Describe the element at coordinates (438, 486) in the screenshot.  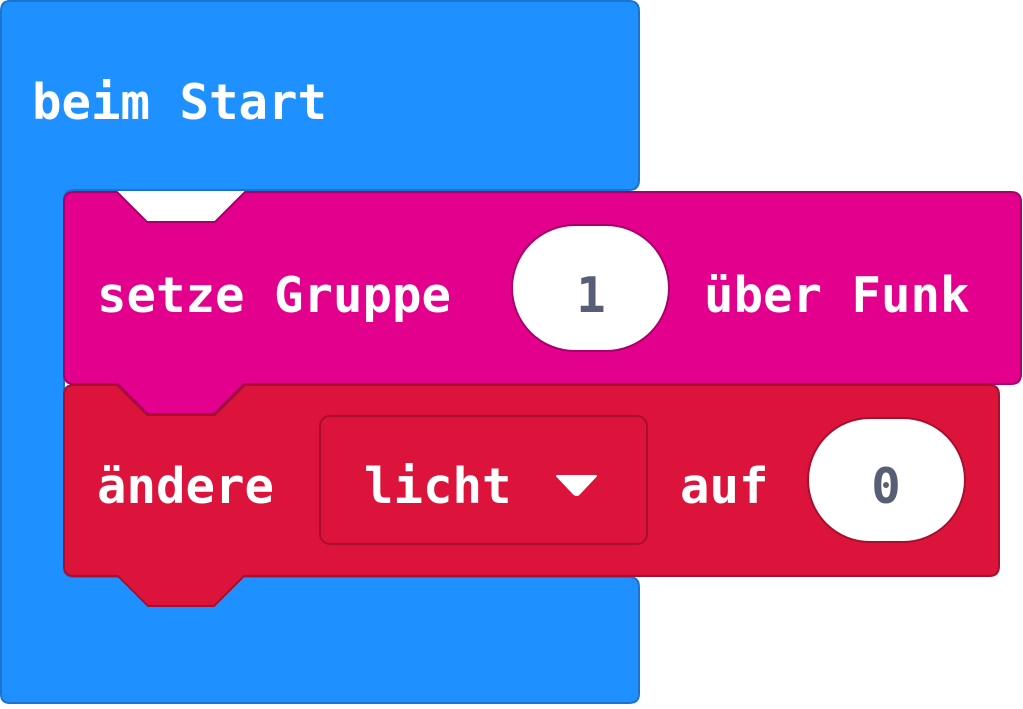
I see `variable-dropdown-value: licht` at that location.